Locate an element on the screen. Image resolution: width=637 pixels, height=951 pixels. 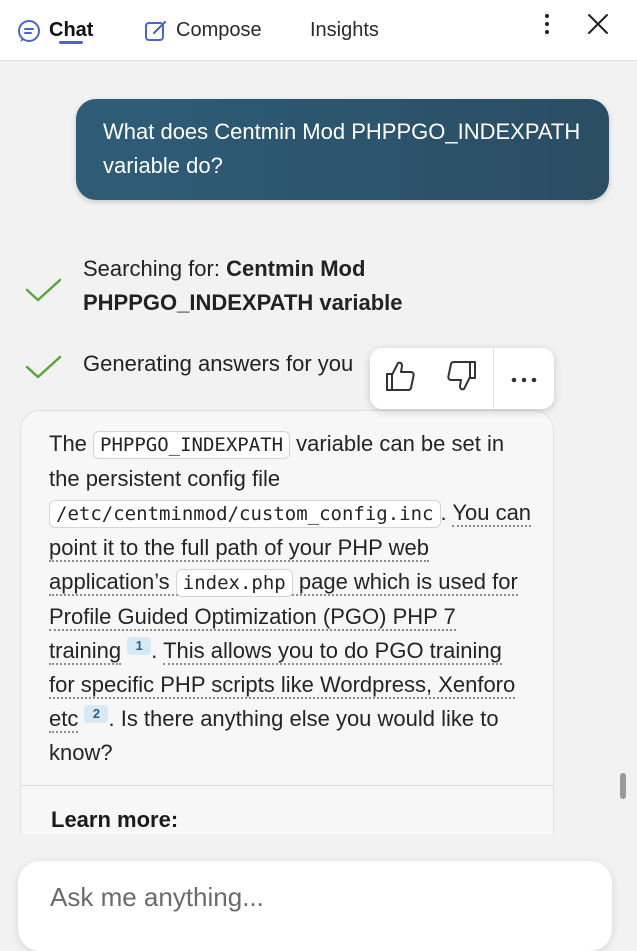
tab-insights-label: Insights is located at coordinates (344, 30).